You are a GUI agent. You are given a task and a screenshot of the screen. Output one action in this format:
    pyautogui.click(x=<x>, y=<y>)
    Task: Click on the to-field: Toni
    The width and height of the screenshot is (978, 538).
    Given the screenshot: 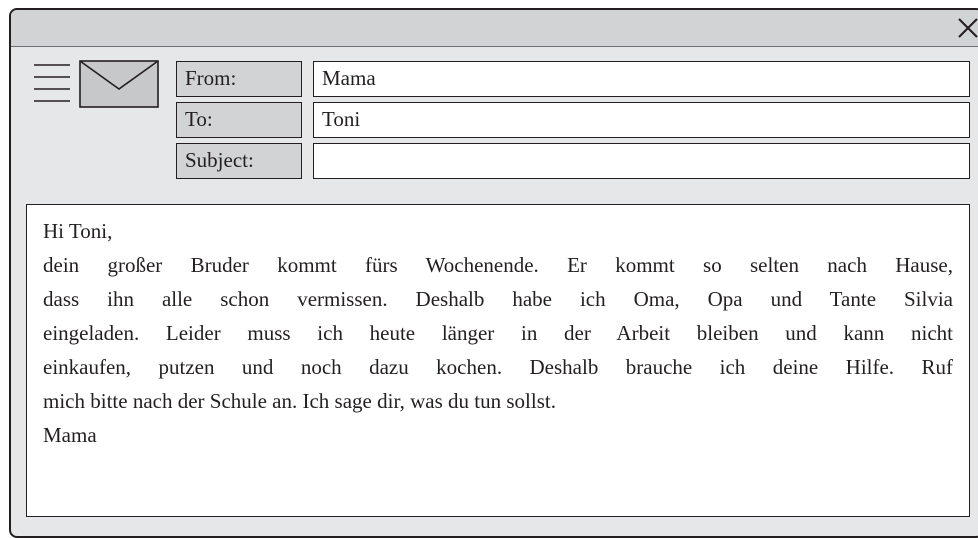 What is the action you would take?
    pyautogui.click(x=641, y=120)
    